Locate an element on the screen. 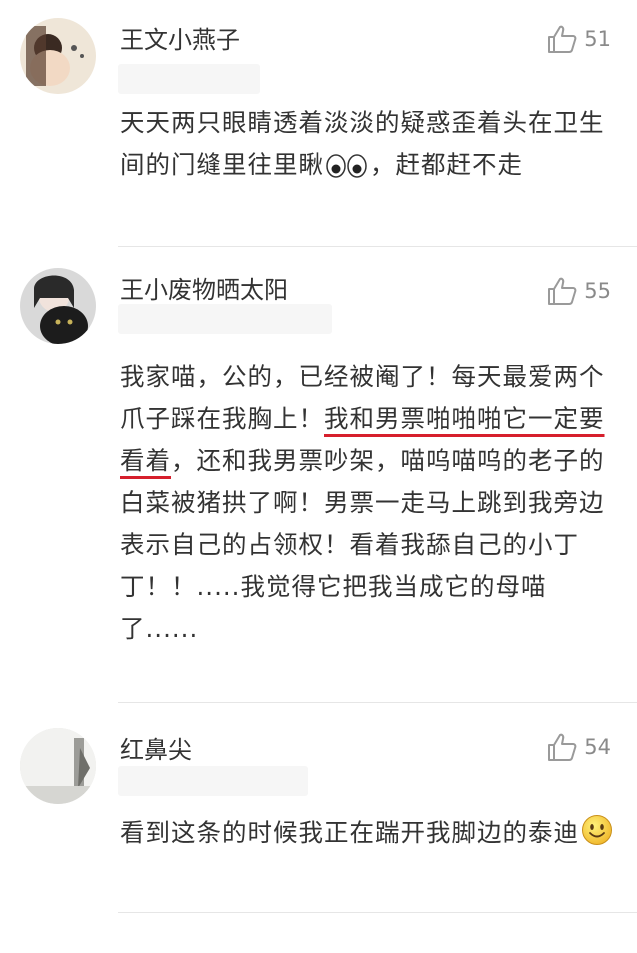  like-button: 54 is located at coordinates (578, 747).